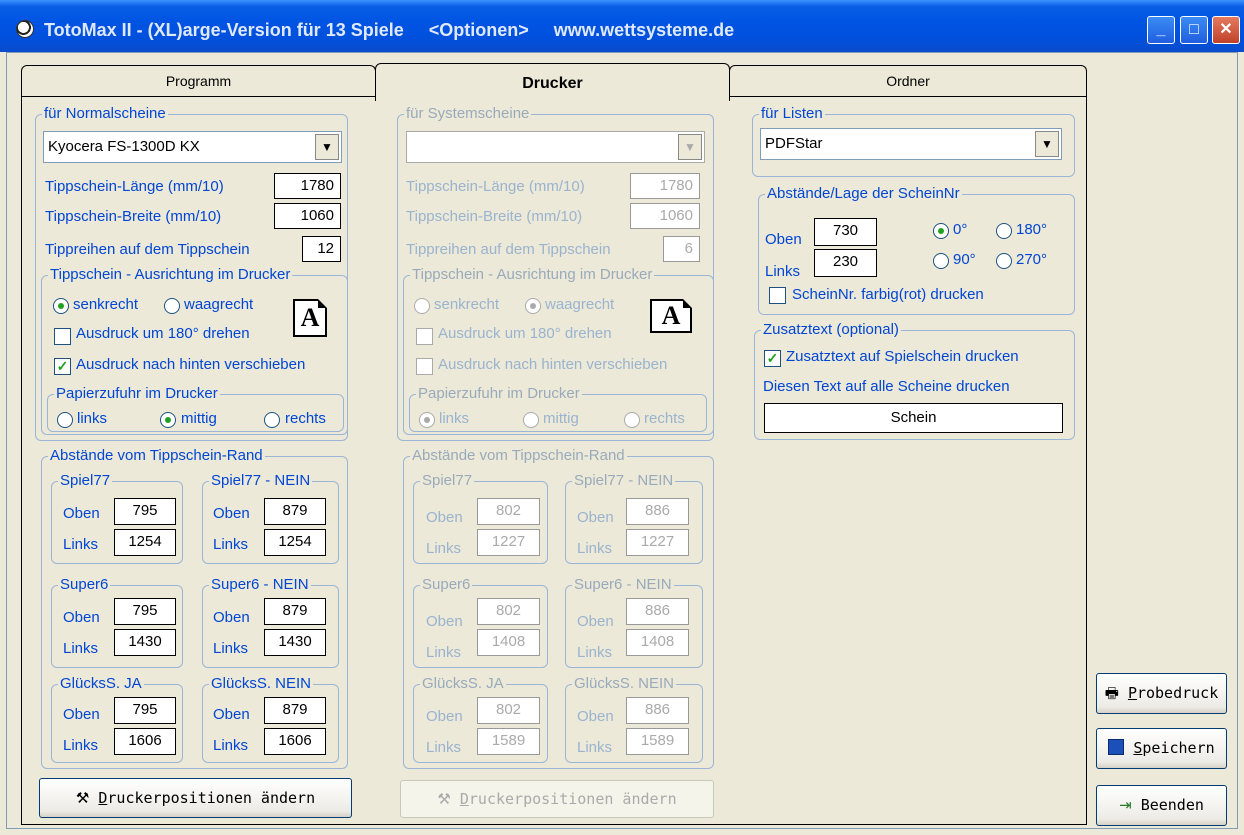 This screenshot has height=835, width=1244. I want to click on group-label: Abstände/Lage der ScheinNr, so click(863, 193).